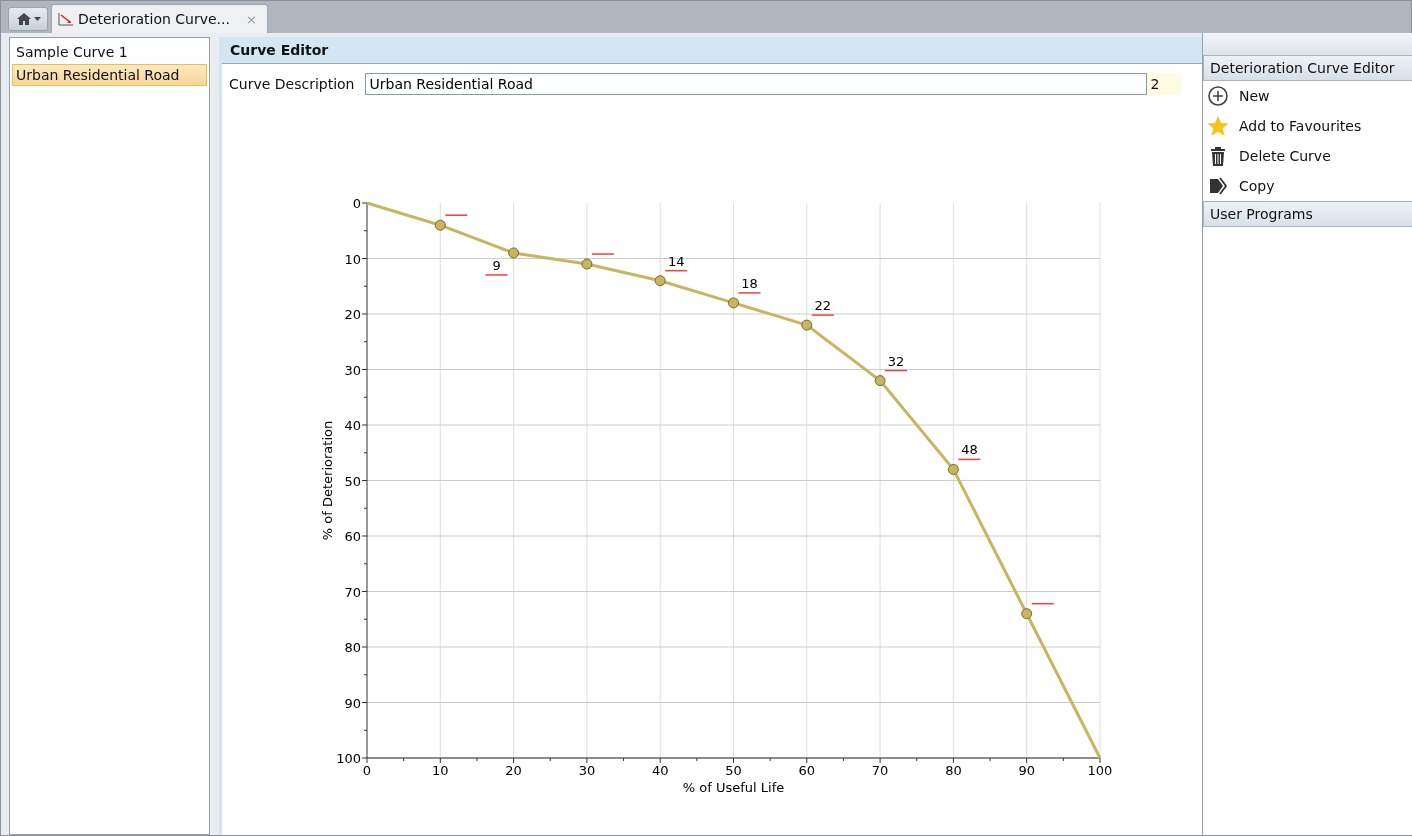  I want to click on x-tick-label: 20, so click(513, 770).